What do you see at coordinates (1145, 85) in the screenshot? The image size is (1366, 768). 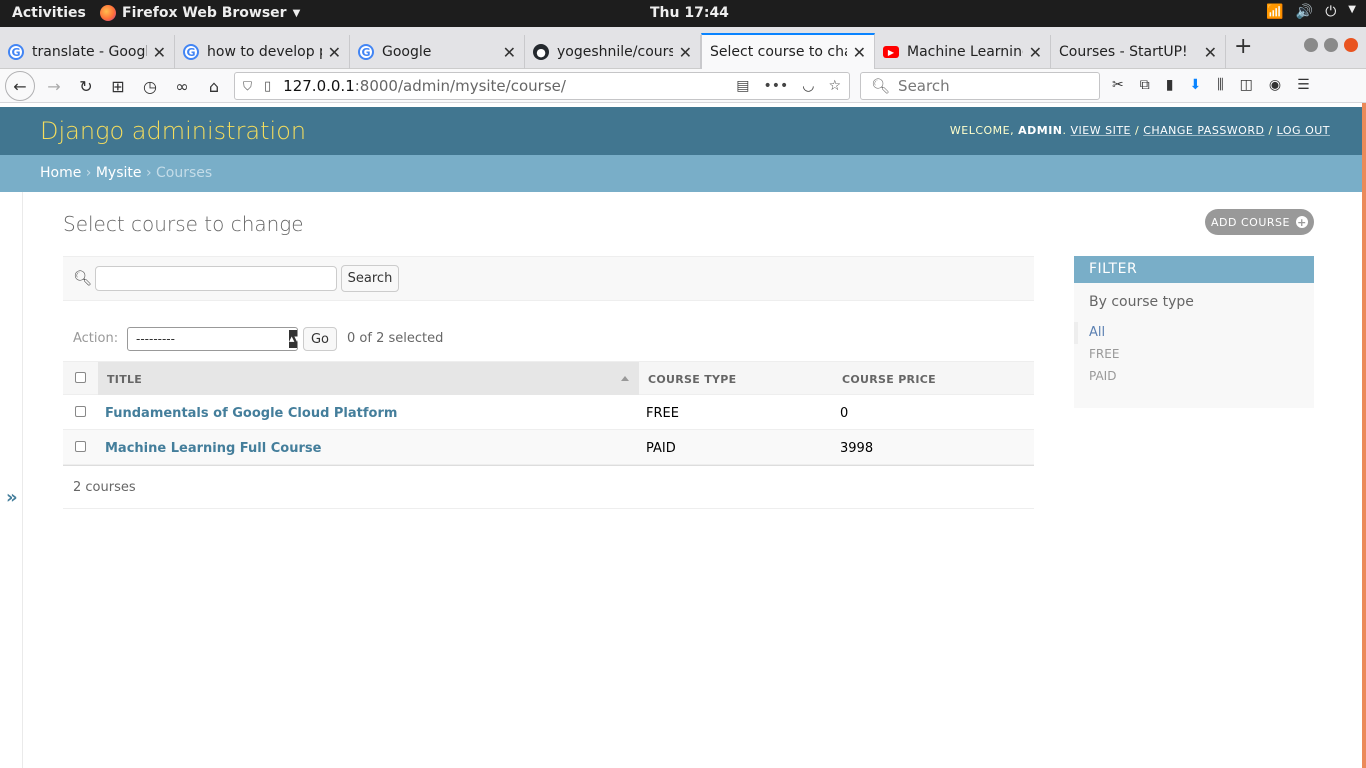 I see `copy-icon: ⧉` at bounding box center [1145, 85].